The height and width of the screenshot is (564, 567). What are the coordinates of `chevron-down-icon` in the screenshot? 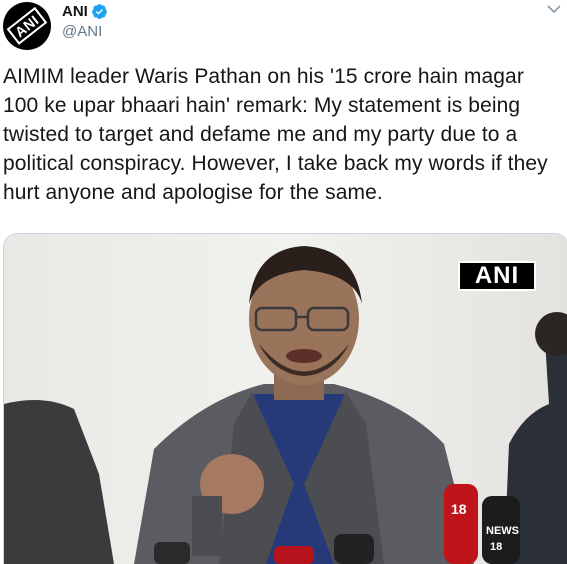 It's located at (554, 9).